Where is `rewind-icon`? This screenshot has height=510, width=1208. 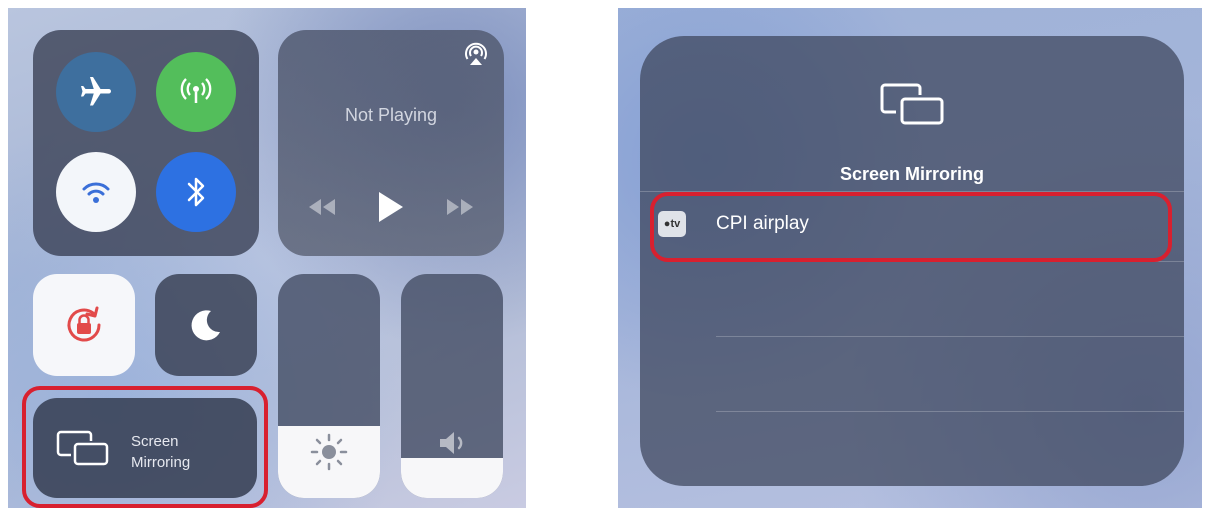
rewind-icon is located at coordinates (322, 207).